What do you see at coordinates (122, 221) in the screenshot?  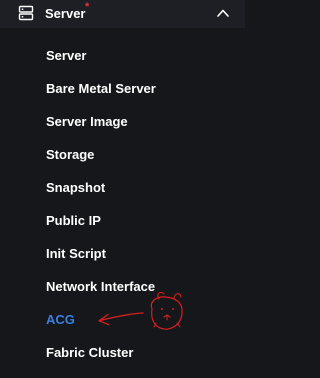 I see `submenu-item-public-ip: Public IP` at bounding box center [122, 221].